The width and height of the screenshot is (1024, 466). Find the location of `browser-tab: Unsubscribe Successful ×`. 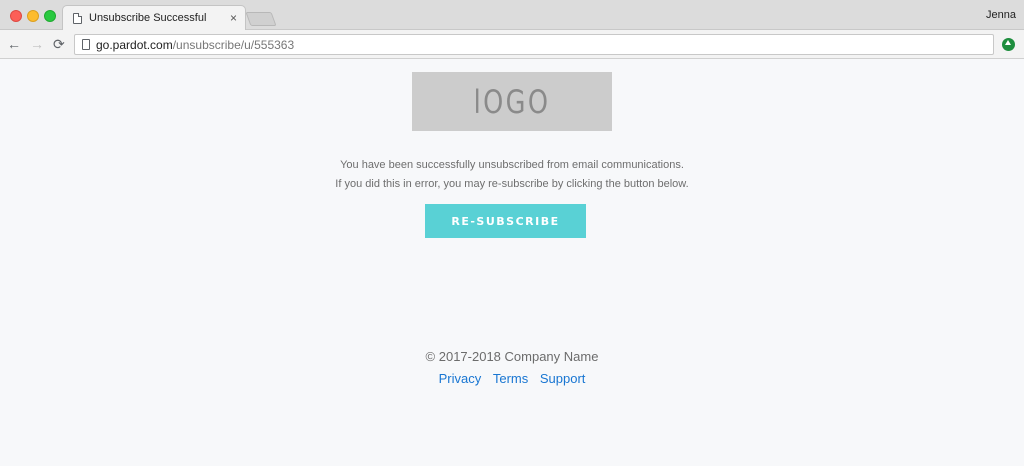

browser-tab: Unsubscribe Successful × is located at coordinates (154, 18).